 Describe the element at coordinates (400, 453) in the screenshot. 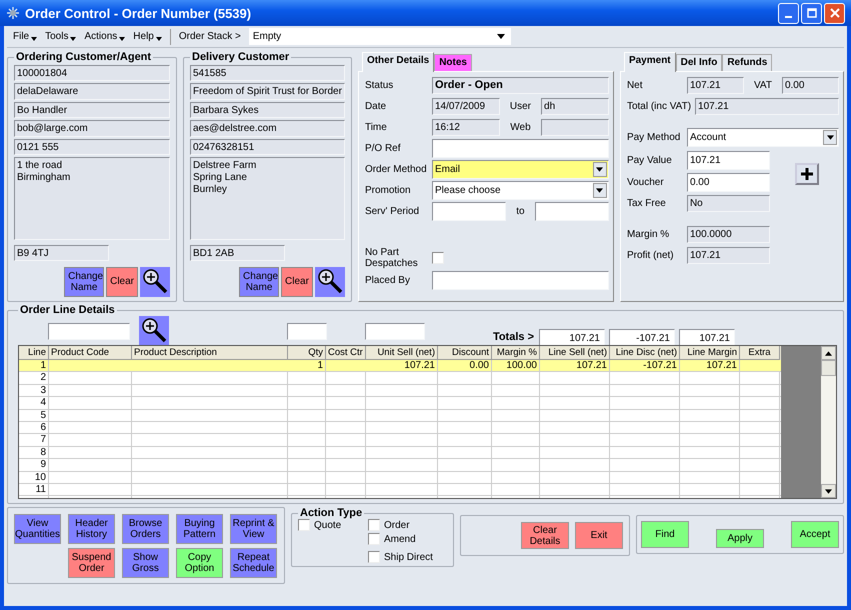

I see `table-row: 8` at that location.